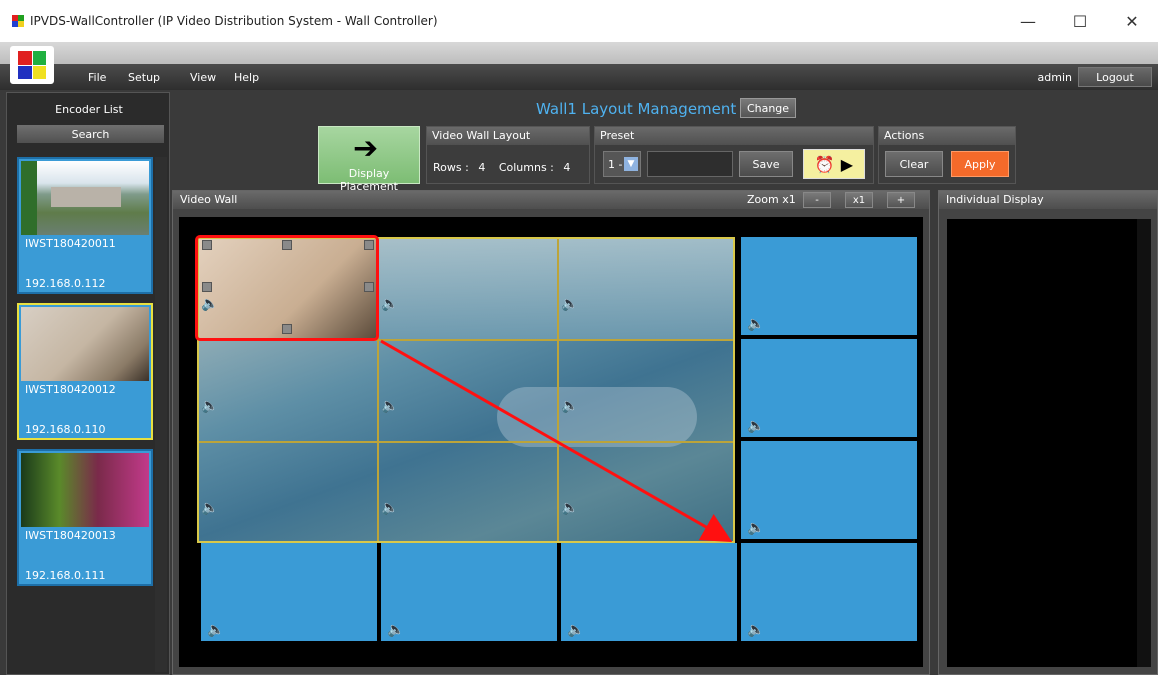  I want to click on rows-columns-readout: Rows : 4 Columns : 4, so click(501, 167).